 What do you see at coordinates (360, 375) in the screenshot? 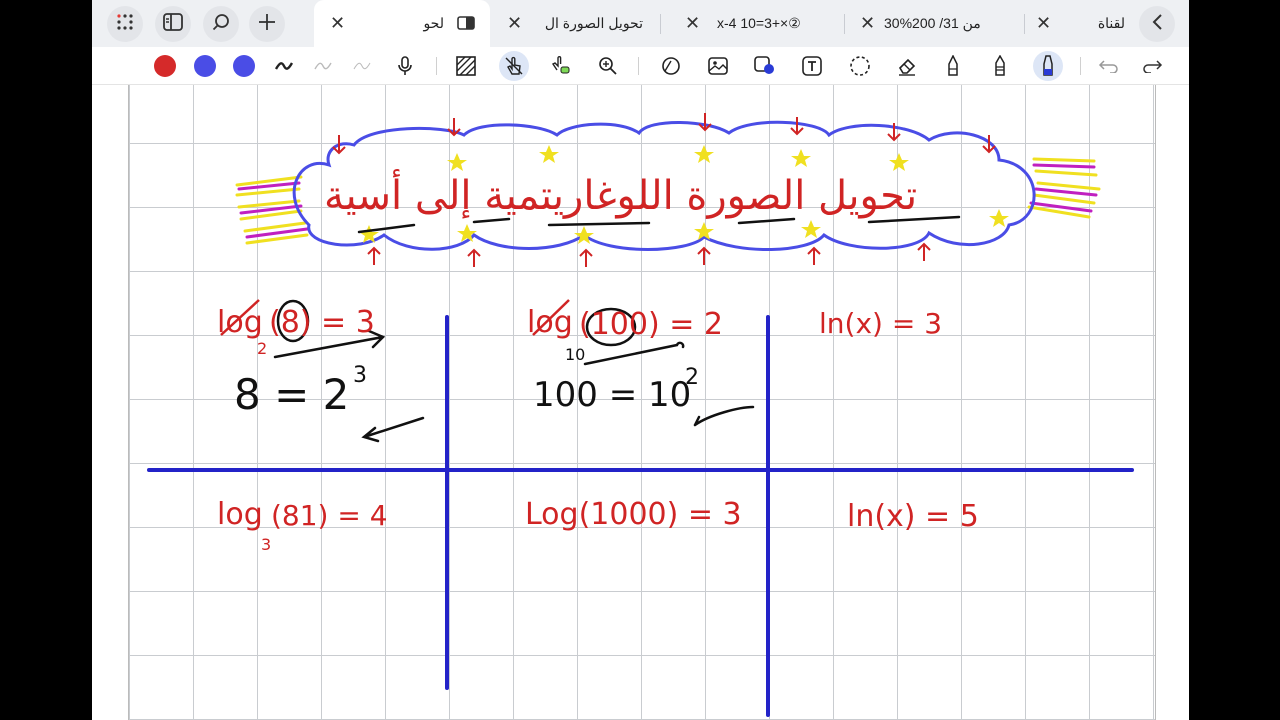
I see `c1-exp-power: 3` at bounding box center [360, 375].